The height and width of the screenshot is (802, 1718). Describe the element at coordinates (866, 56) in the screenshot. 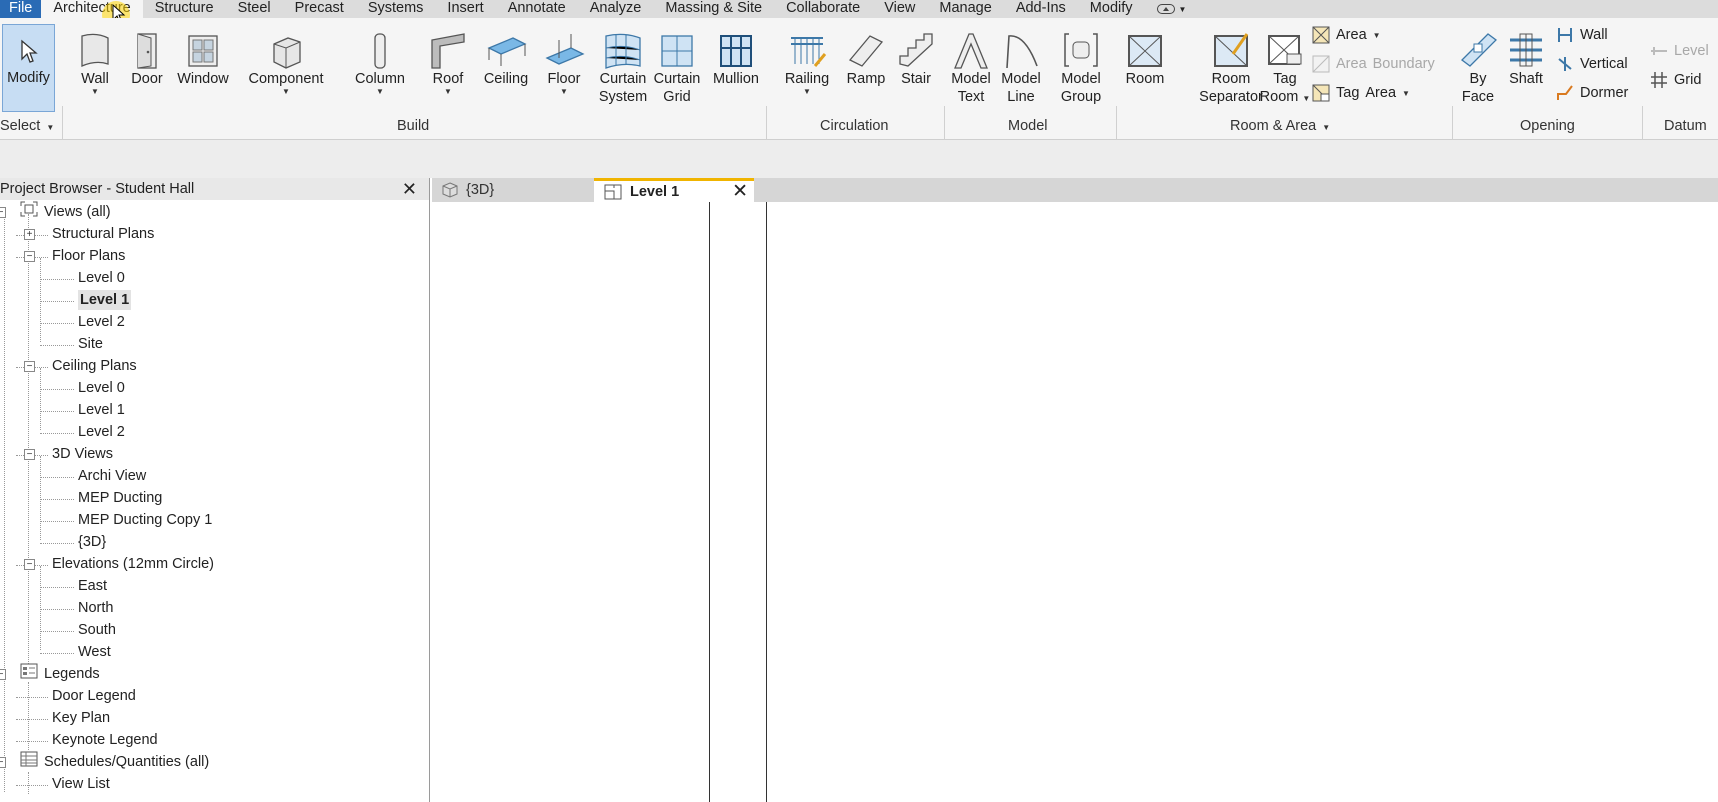

I see `ramp-button: Ramp` at that location.